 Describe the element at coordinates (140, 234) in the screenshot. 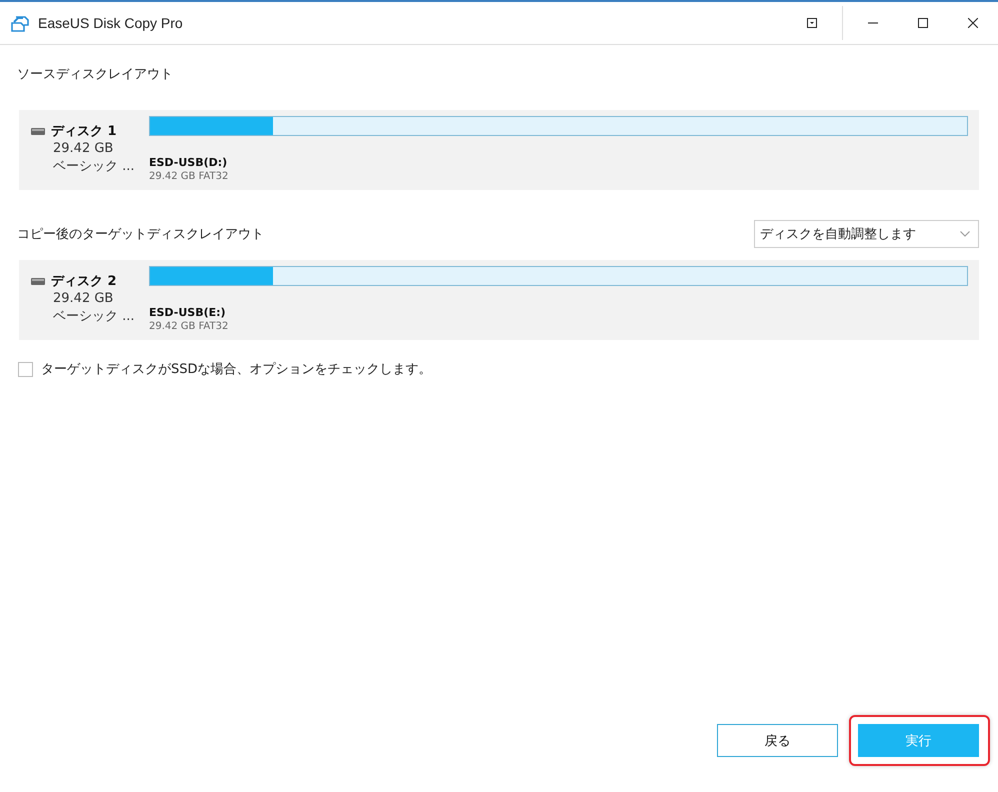

I see `section-heading: コピー後のターゲットディスクレイアウト` at that location.